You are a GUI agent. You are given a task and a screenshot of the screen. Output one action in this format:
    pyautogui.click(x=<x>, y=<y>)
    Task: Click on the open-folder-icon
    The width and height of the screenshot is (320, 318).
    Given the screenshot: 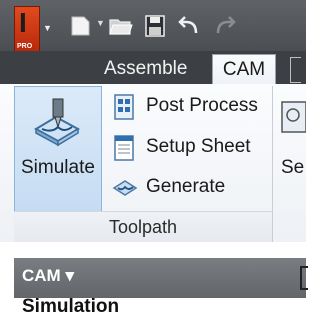 What is the action you would take?
    pyautogui.click(x=121, y=26)
    